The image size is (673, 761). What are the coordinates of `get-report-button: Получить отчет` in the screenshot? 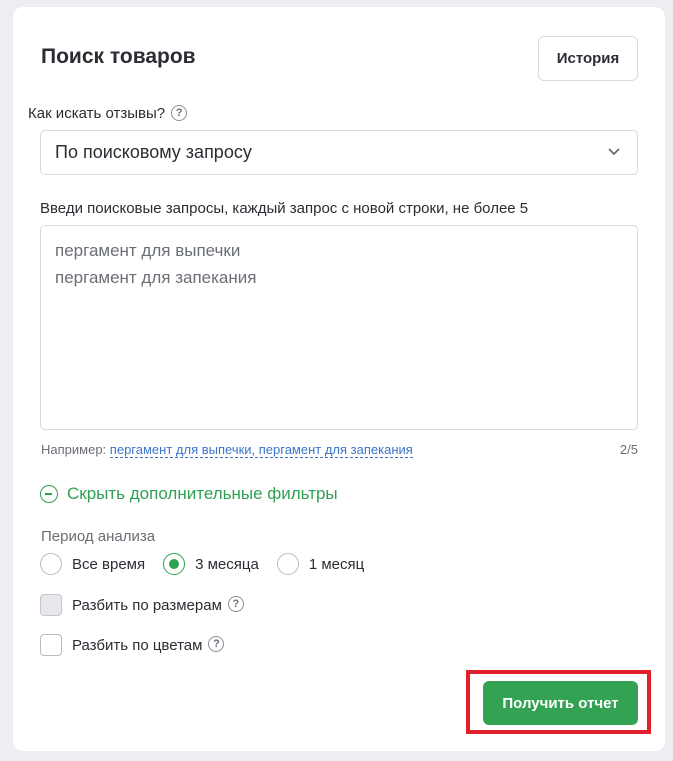 It's located at (560, 703).